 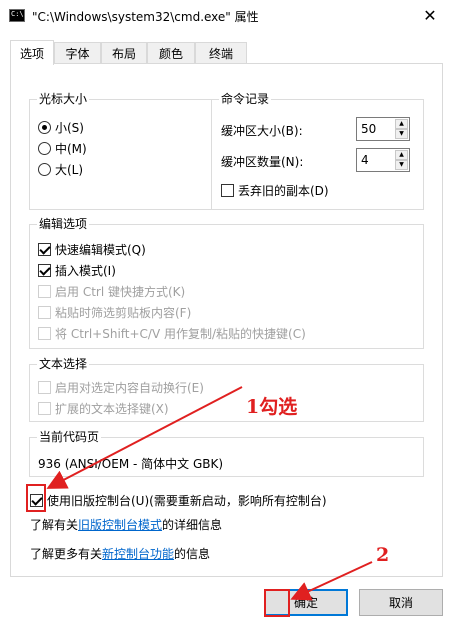 I want to click on codepage-title: 当前代码页, so click(x=69, y=437).